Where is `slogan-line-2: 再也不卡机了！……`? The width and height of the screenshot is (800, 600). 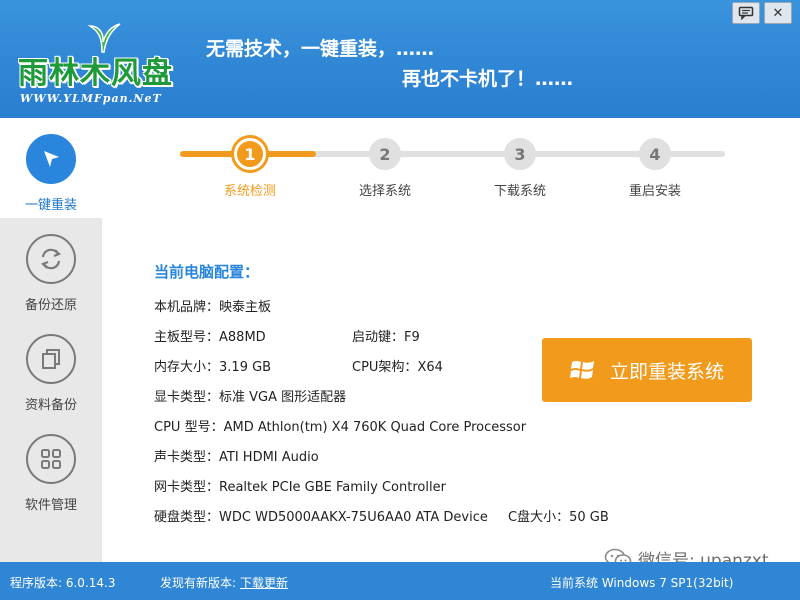 slogan-line-2: 再也不卡机了！…… is located at coordinates (488, 79).